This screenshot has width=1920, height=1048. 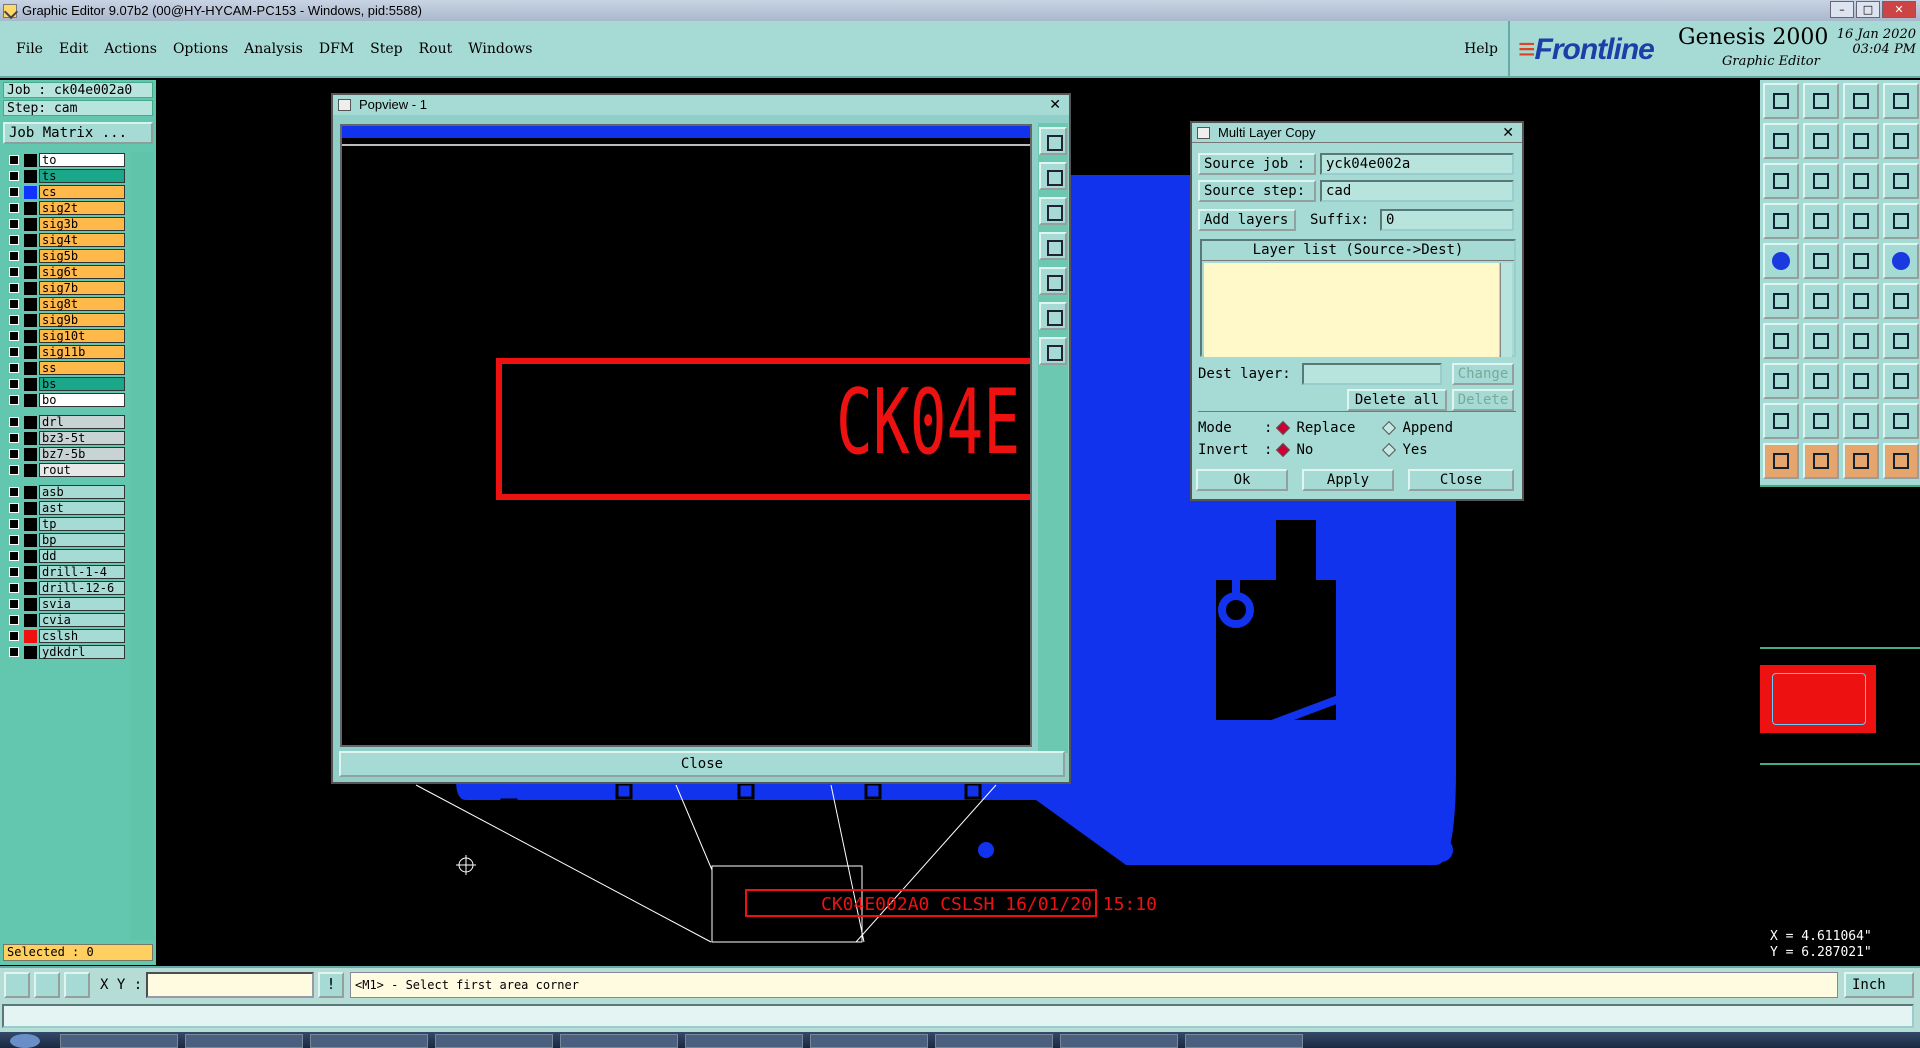 I want to click on measure-icon, so click(x=47, y=985).